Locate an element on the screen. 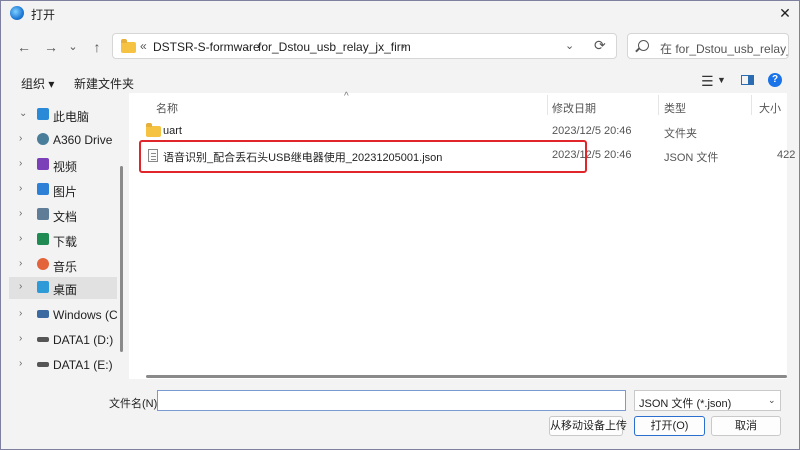 The height and width of the screenshot is (450, 800). window-title: 打开 is located at coordinates (43, 15).